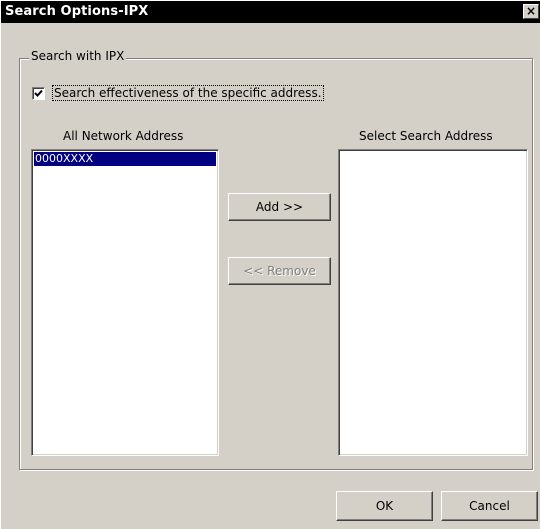 Image resolution: width=540 pixels, height=529 pixels. Describe the element at coordinates (77, 11) in the screenshot. I see `window-title: Search Options-IPX` at that location.